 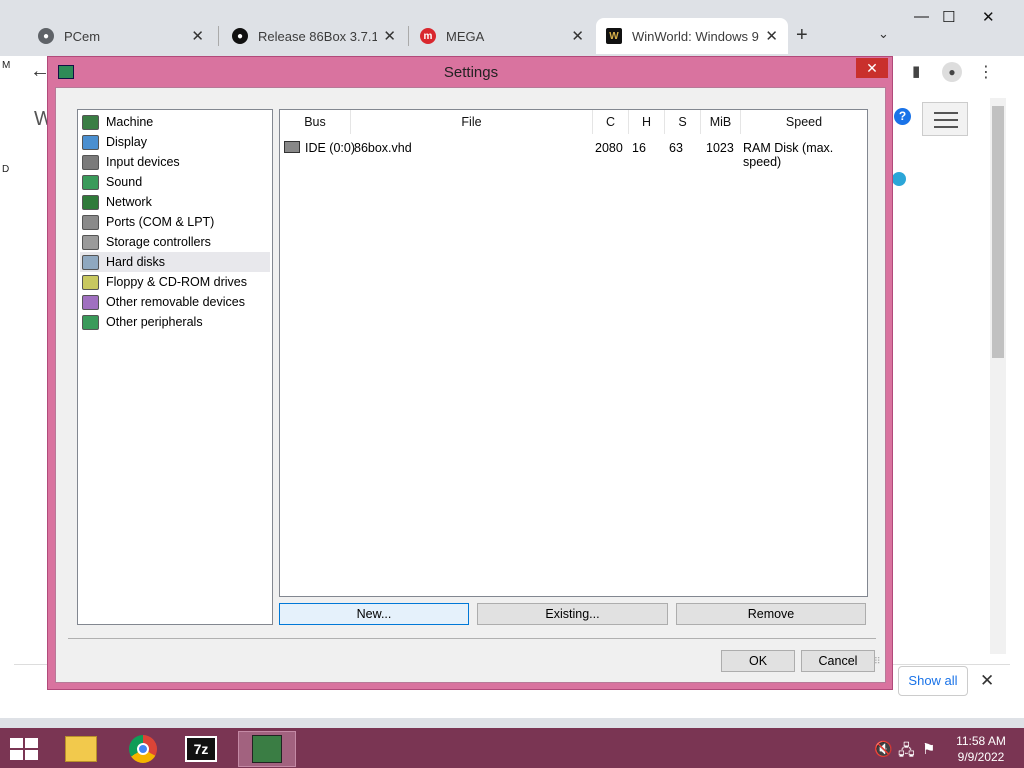 What do you see at coordinates (872, 68) in the screenshot?
I see `dialog-close-button: ✕` at bounding box center [872, 68].